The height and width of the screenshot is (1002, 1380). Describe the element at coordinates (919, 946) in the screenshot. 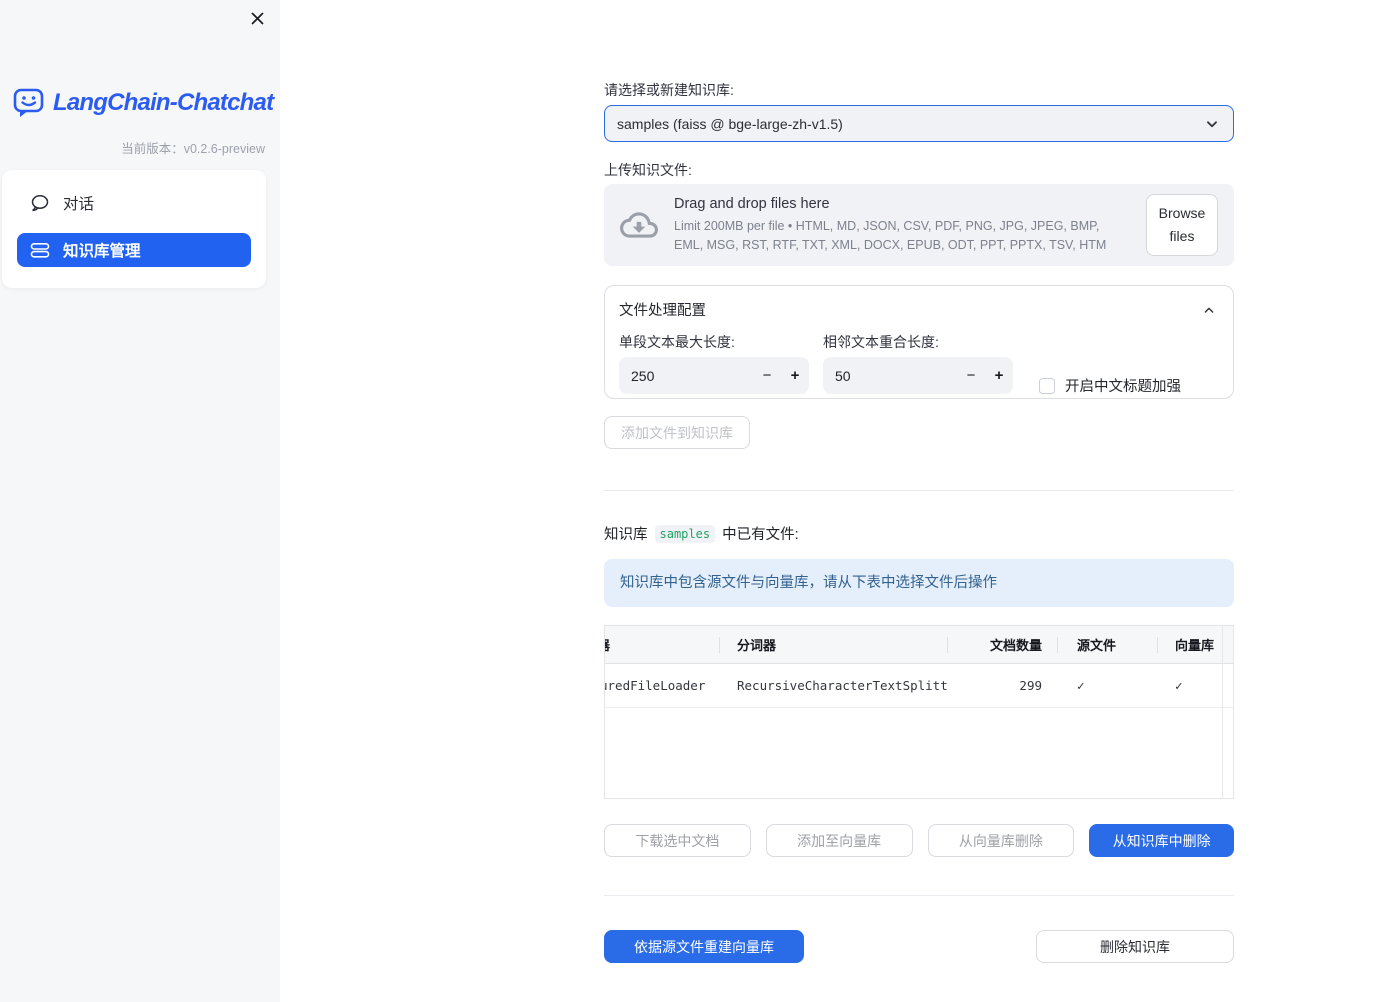

I see `kb-bottom-actions: 依据源文件重建向量库 删除知识库` at that location.